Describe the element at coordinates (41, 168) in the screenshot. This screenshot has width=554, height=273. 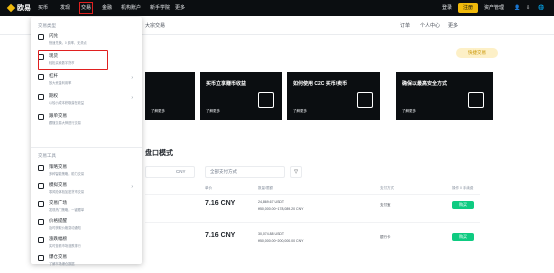
I see `strategy-icon` at that location.